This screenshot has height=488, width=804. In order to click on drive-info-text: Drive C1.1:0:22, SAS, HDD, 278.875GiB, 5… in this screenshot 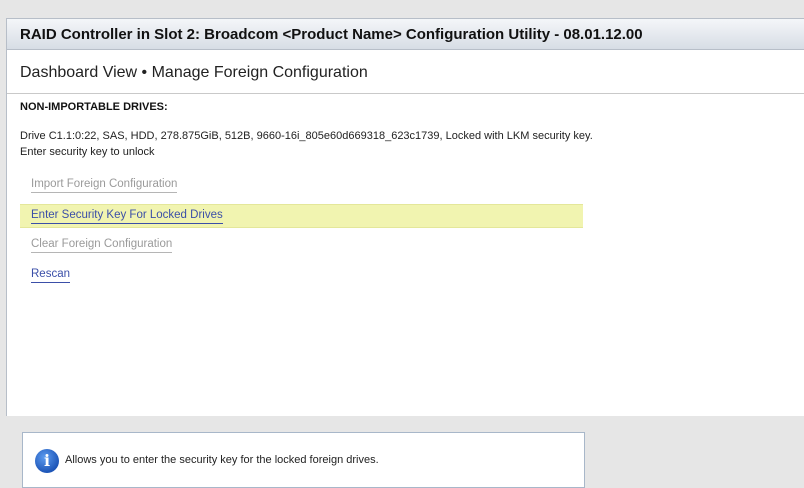, I will do `click(306, 144)`.